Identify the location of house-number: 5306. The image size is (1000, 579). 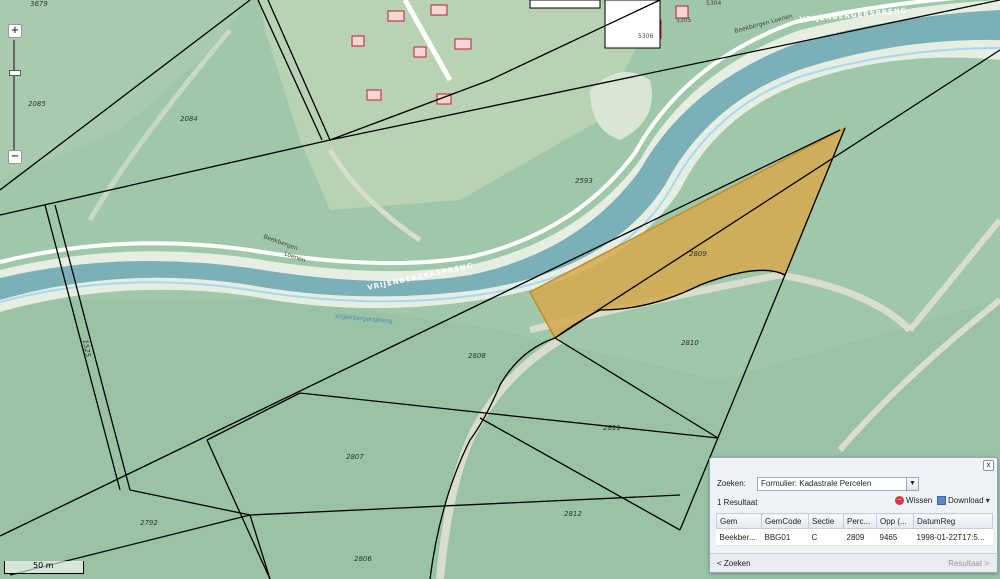
(645, 36).